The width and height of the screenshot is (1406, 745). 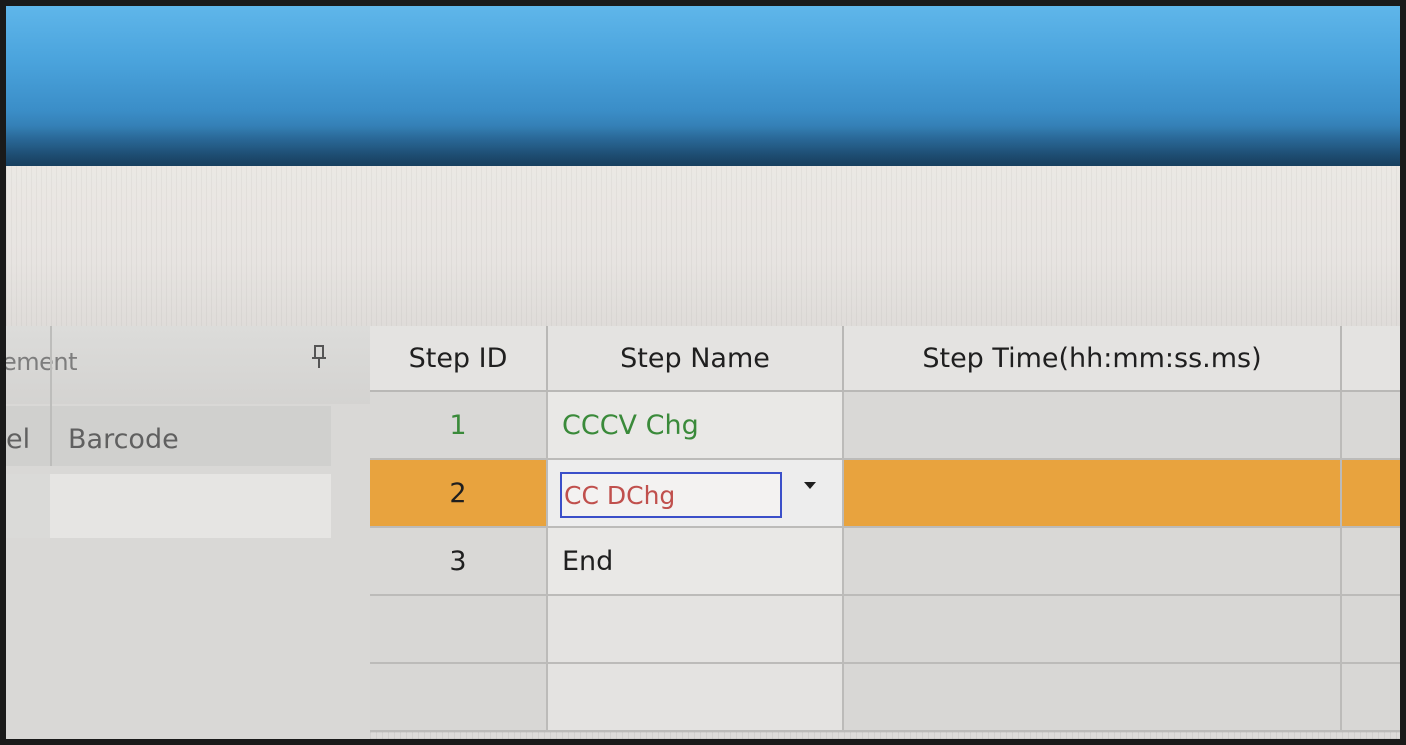 I want to click on table-row: 1 CCCV Chg, so click(x=885, y=426).